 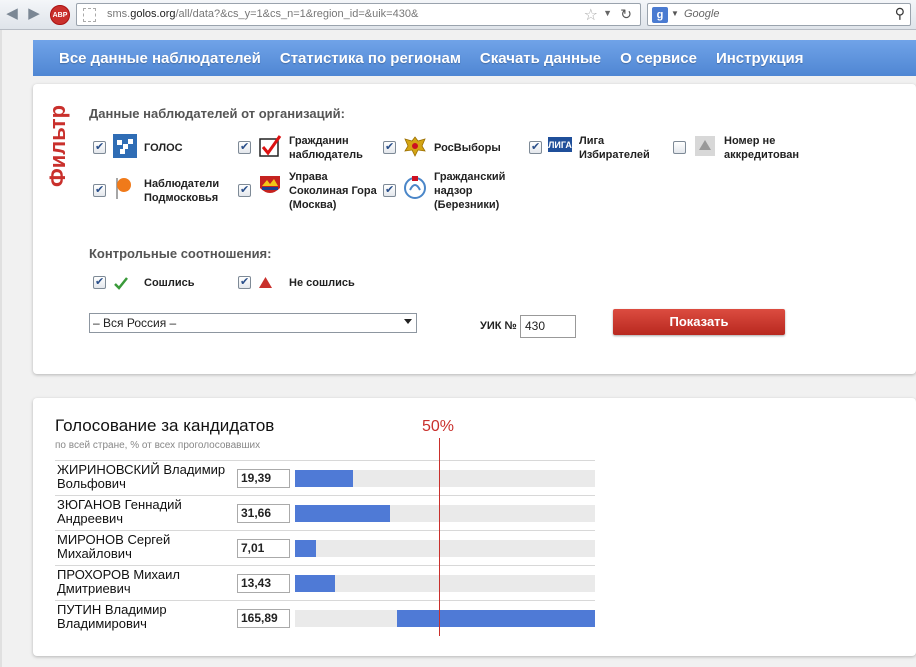 I want to click on nav-item-about: О сервисе, so click(x=658, y=58).